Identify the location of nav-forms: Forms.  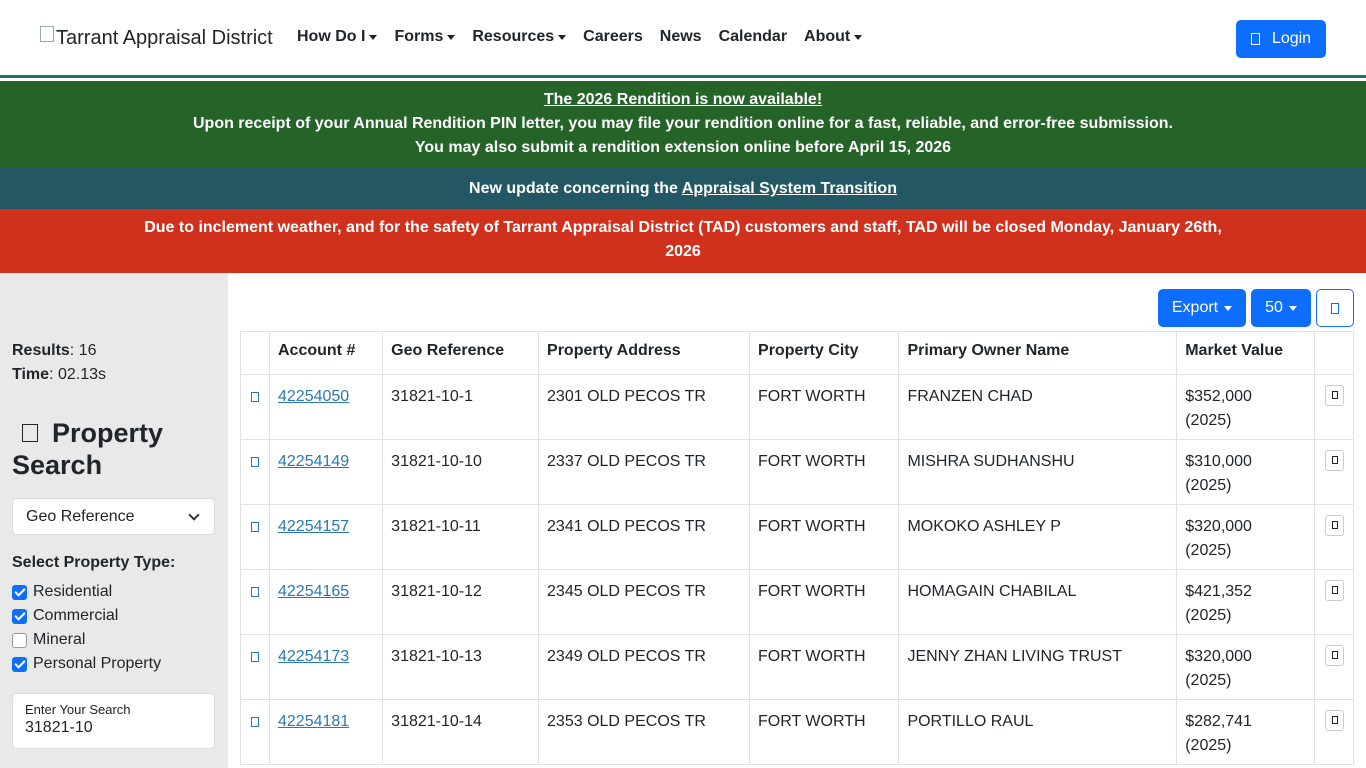
(425, 37).